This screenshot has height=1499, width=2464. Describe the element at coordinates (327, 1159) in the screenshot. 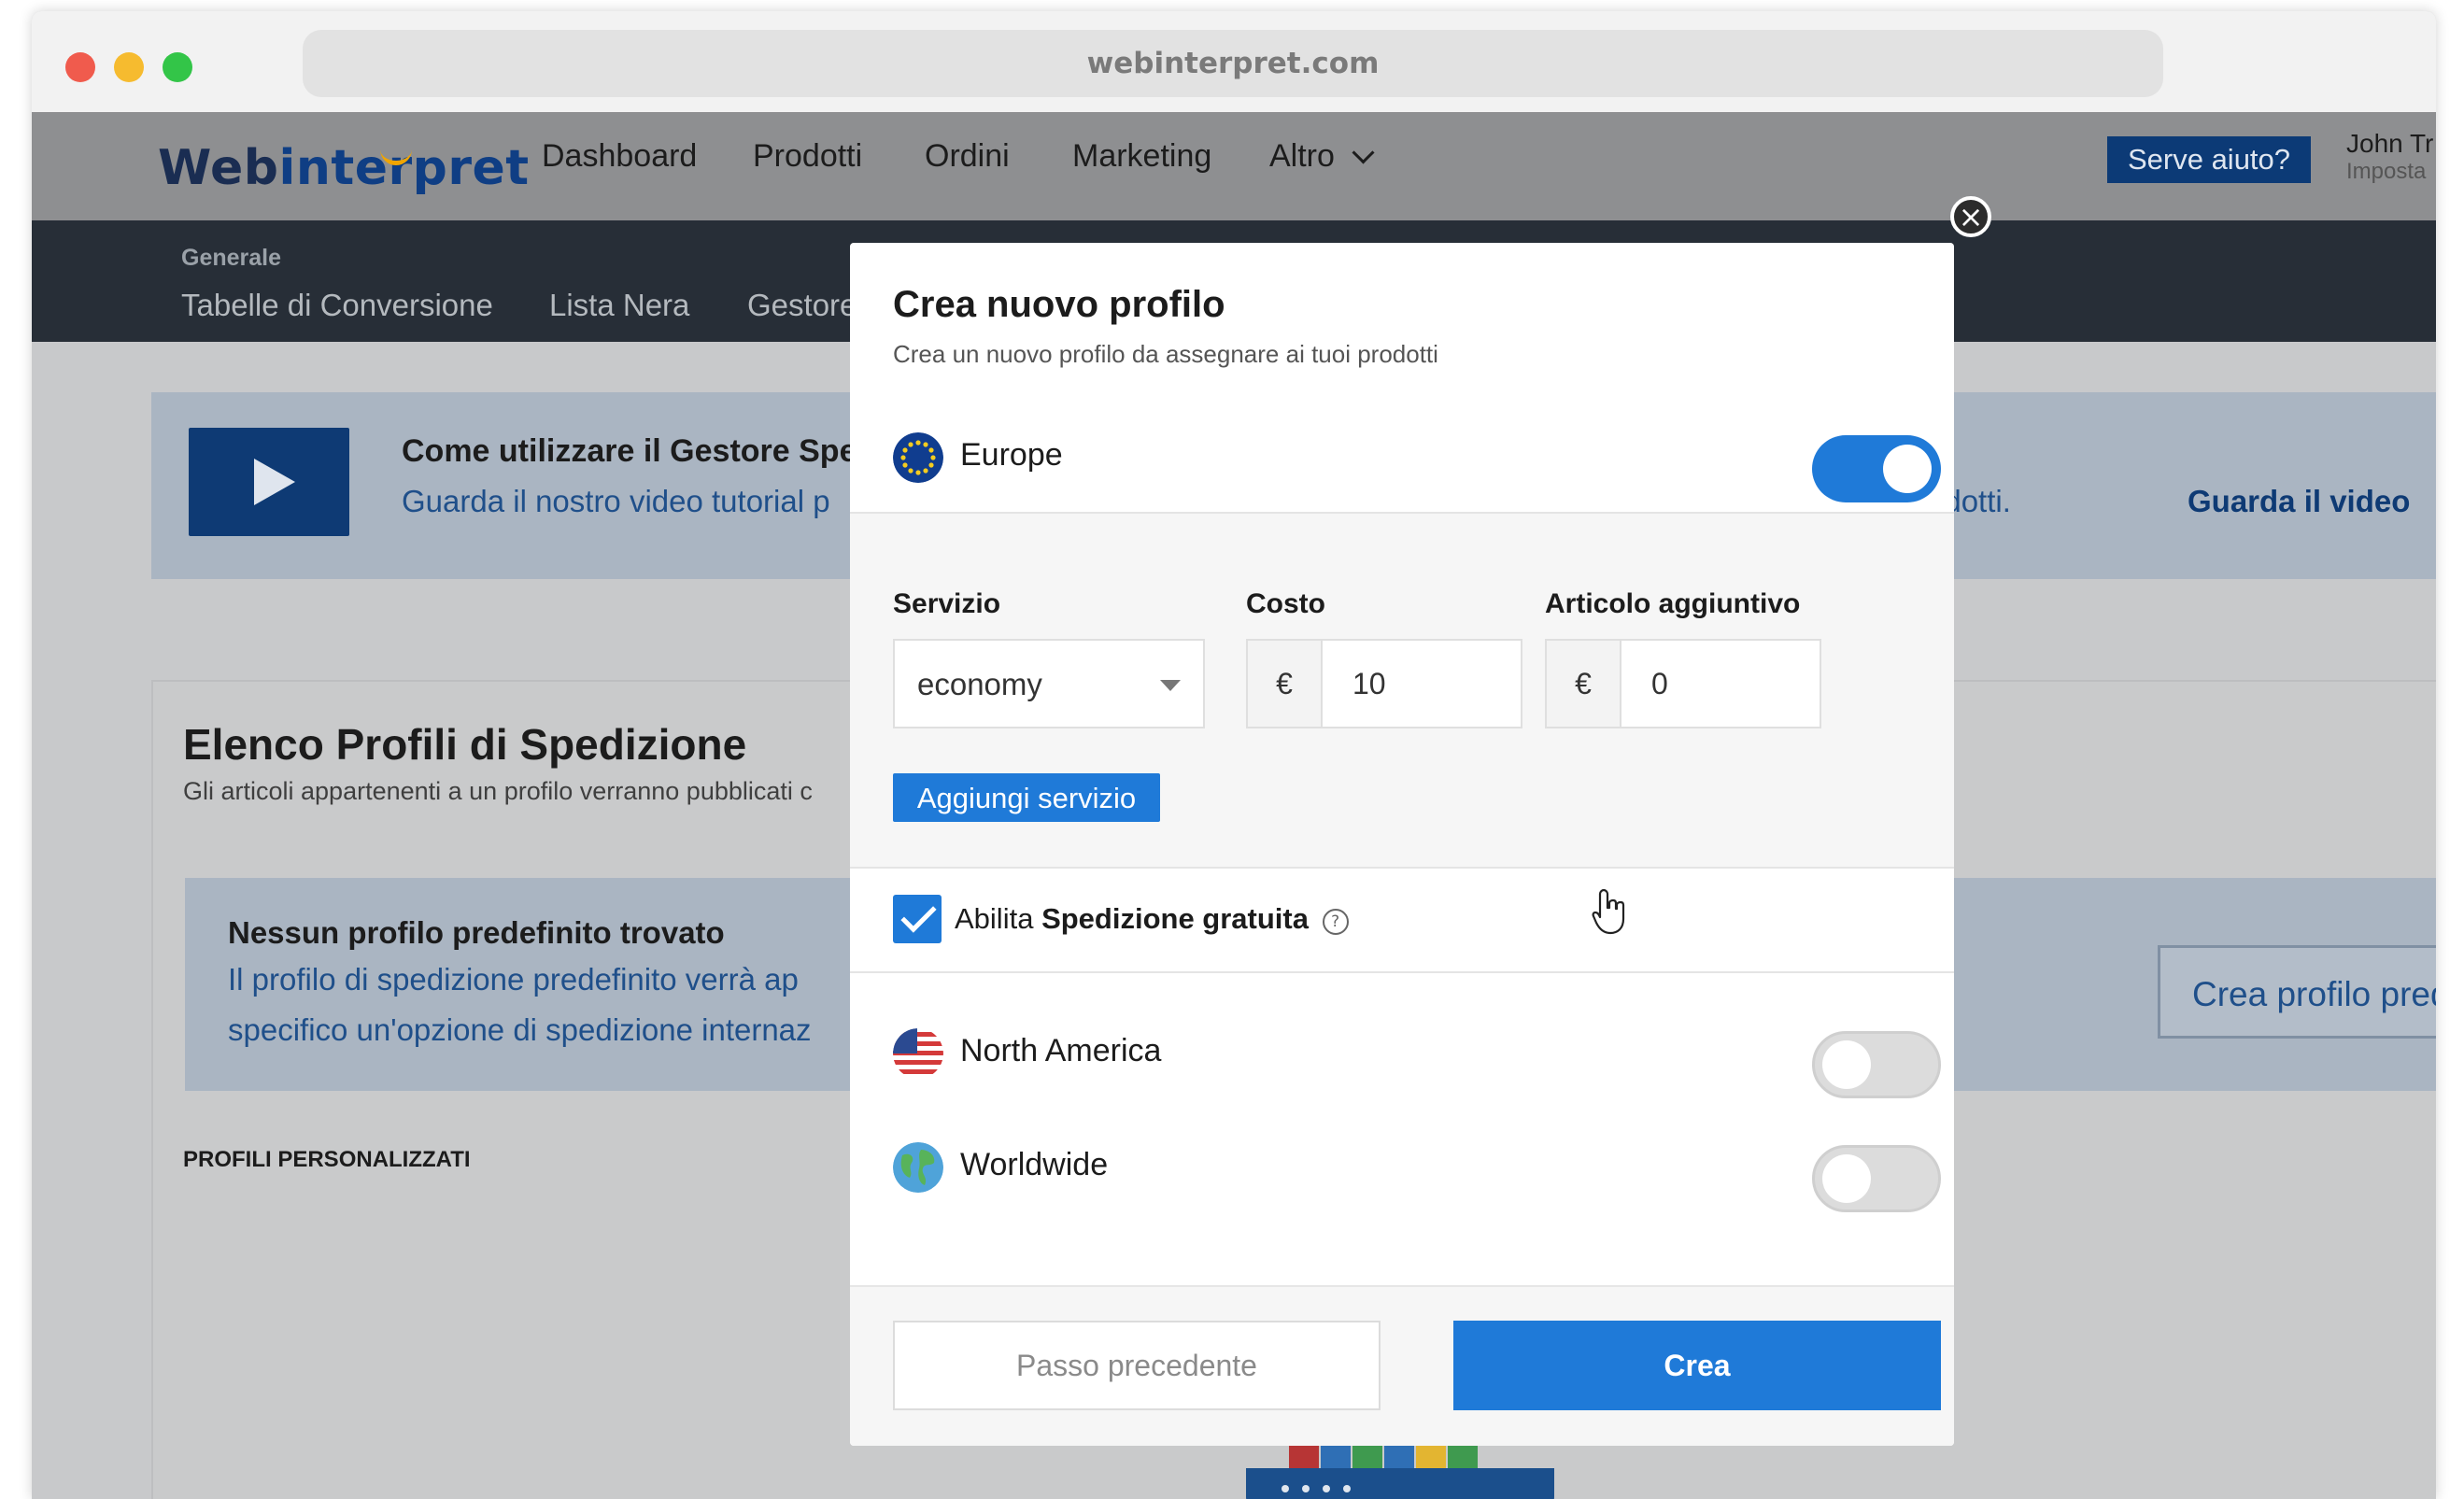

I see `custom-profiles-label: PROFILI PERSONALIZZATI` at that location.